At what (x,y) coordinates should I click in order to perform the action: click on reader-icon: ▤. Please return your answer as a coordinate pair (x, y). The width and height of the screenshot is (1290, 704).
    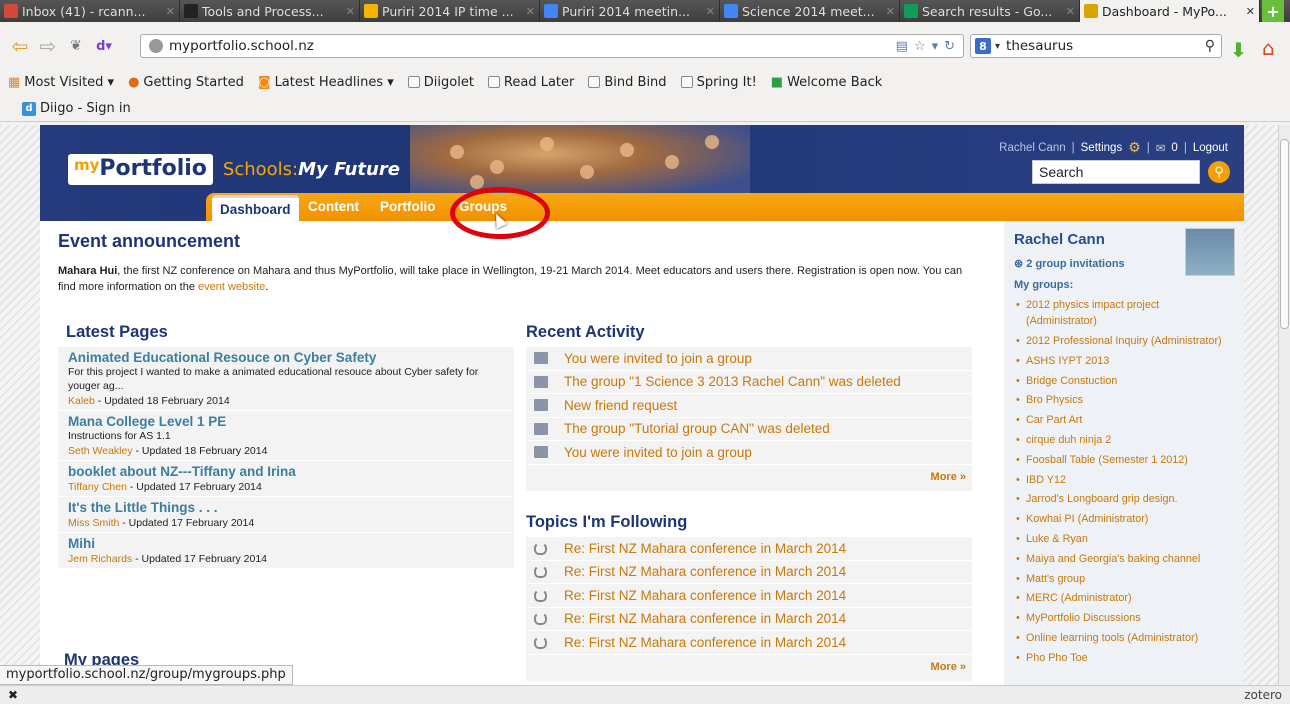
    Looking at the image, I should click on (902, 46).